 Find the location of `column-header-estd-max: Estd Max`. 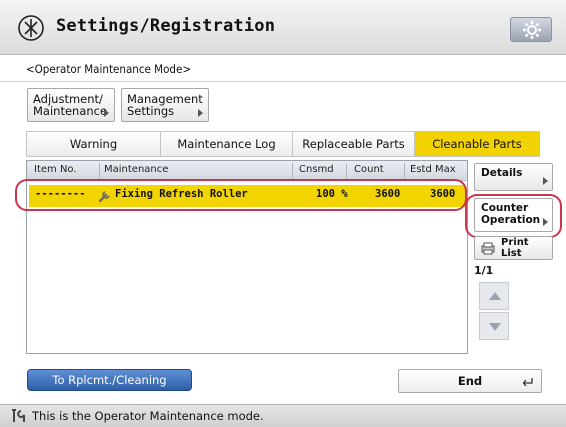

column-header-estd-max: Estd Max is located at coordinates (433, 169).